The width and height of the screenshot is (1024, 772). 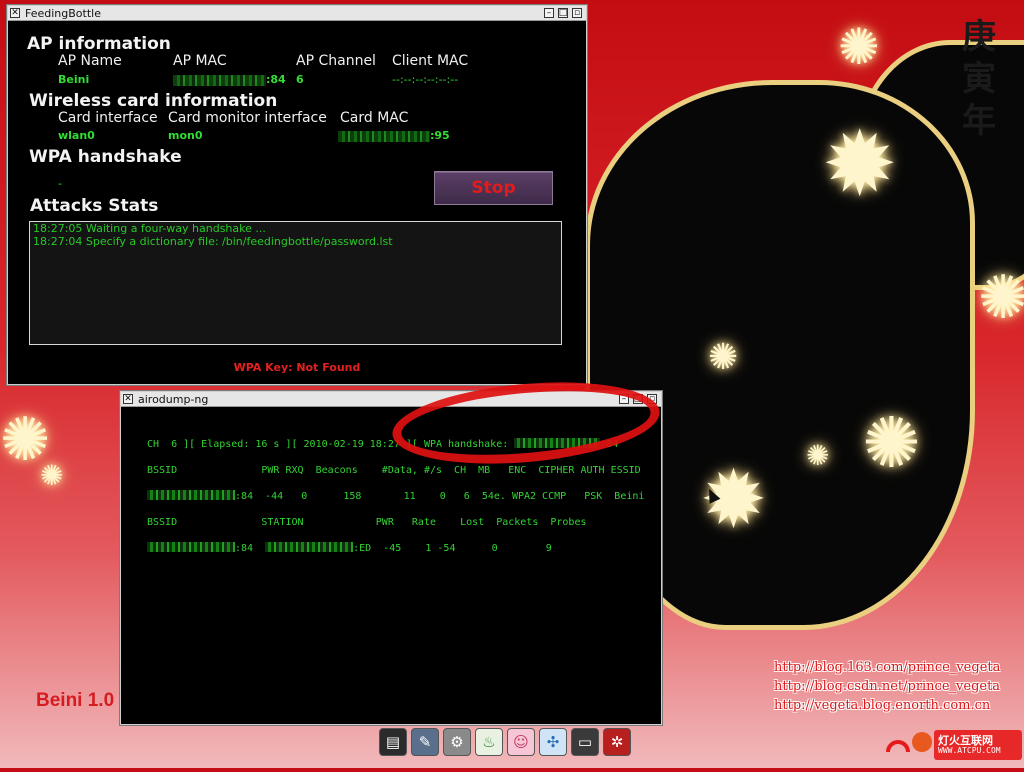 I want to click on card-monitor-value: mon0, so click(x=185, y=135).